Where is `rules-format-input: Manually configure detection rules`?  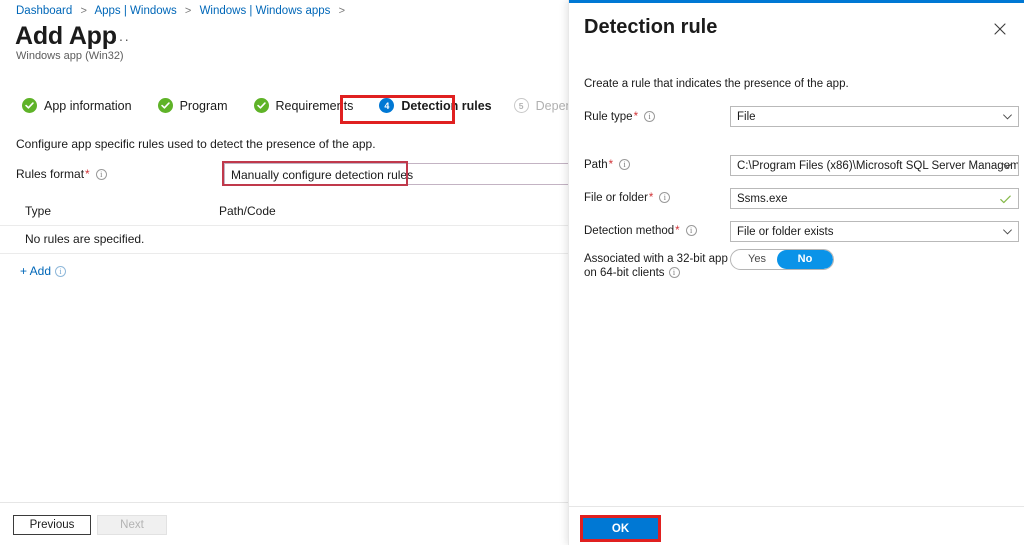
rules-format-input: Manually configure detection rules is located at coordinates (396, 174).